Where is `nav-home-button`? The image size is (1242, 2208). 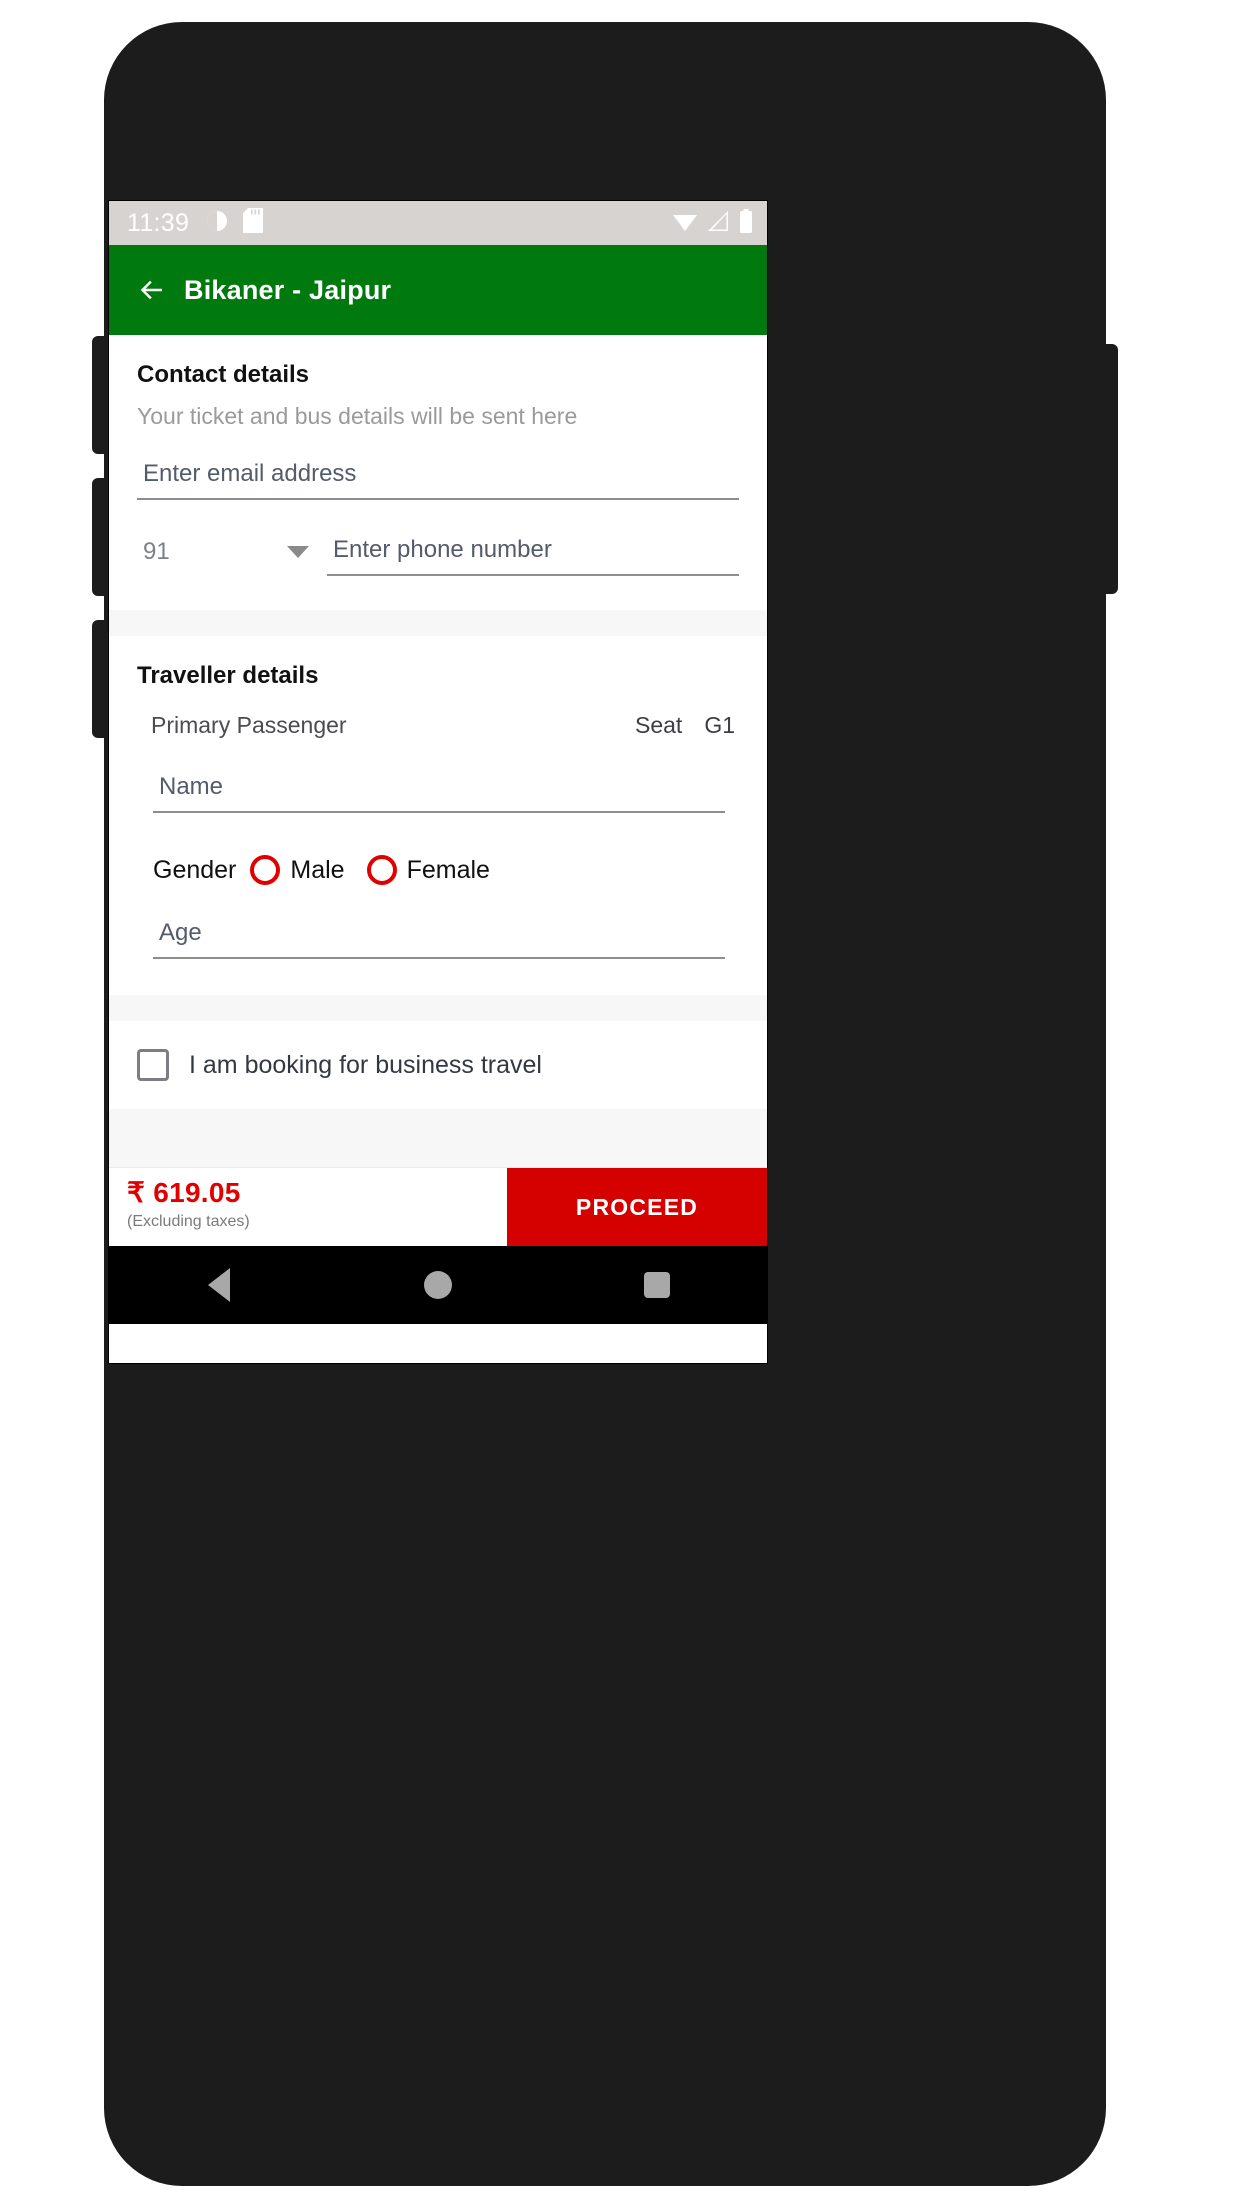 nav-home-button is located at coordinates (437, 1285).